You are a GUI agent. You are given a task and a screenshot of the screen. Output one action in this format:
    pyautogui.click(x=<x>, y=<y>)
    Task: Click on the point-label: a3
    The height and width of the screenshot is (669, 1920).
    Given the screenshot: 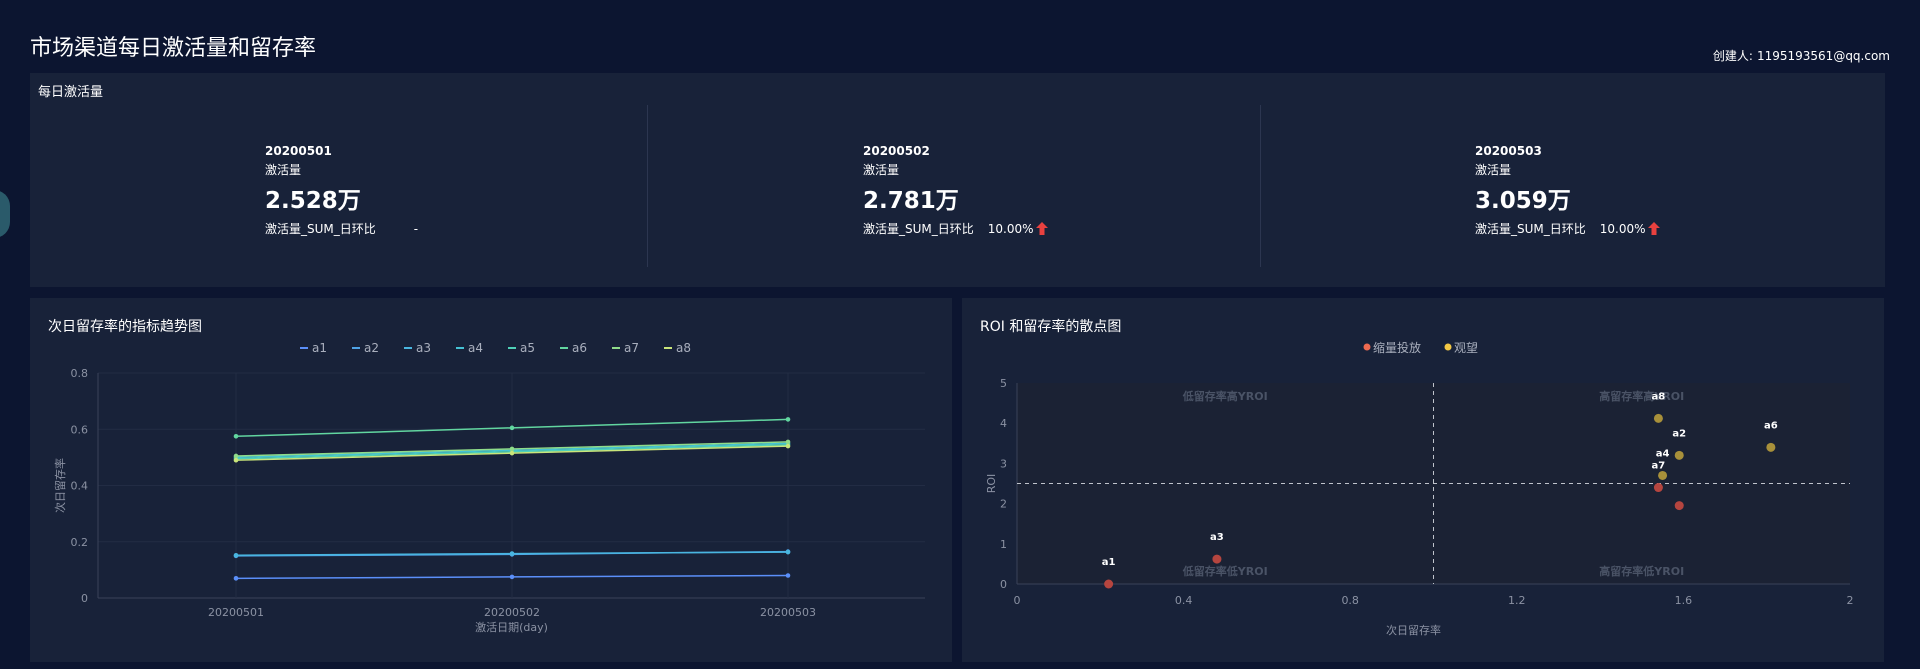 What is the action you would take?
    pyautogui.click(x=1217, y=537)
    